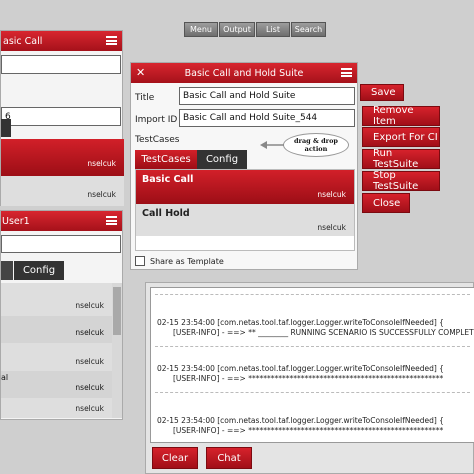 Image resolution: width=474 pixels, height=474 pixels. I want to click on left-bottom-field, so click(61, 244).